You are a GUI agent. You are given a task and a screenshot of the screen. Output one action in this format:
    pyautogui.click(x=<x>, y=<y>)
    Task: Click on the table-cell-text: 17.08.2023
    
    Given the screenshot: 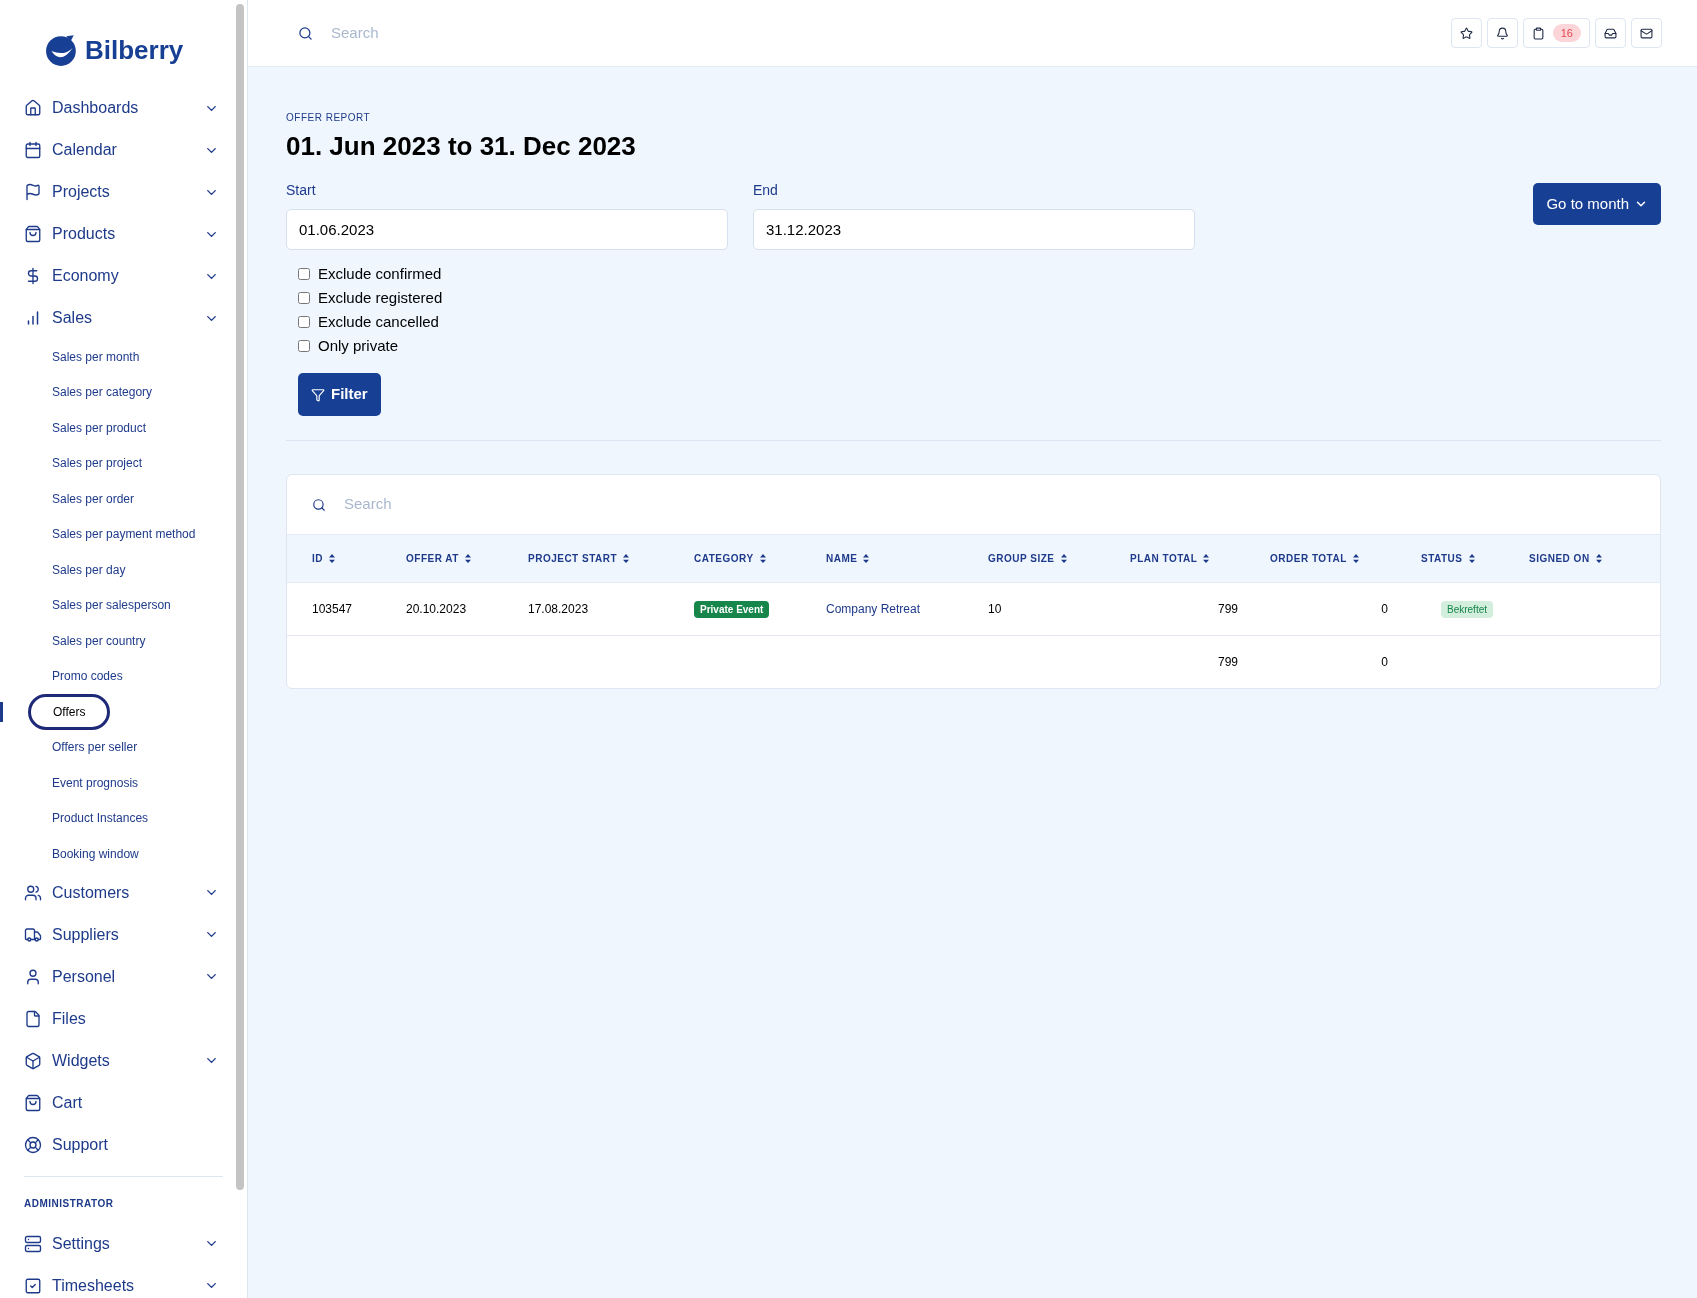 What is the action you would take?
    pyautogui.click(x=559, y=609)
    